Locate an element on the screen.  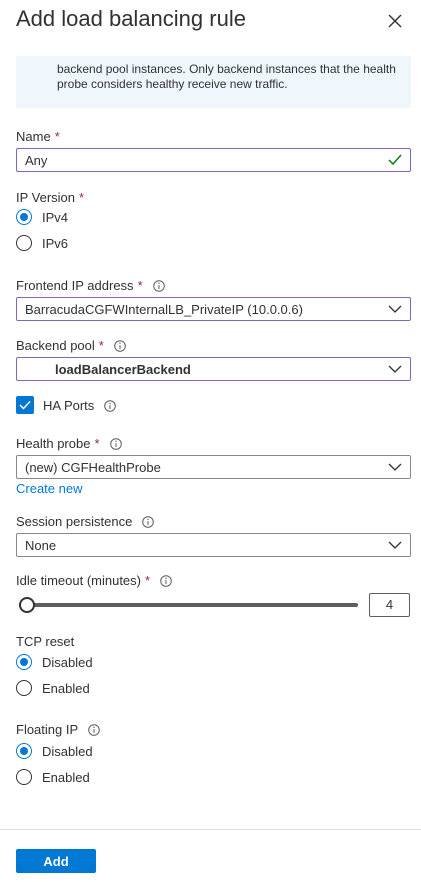
health-probe-value: (new) CGFHealthProbe is located at coordinates (93, 467).